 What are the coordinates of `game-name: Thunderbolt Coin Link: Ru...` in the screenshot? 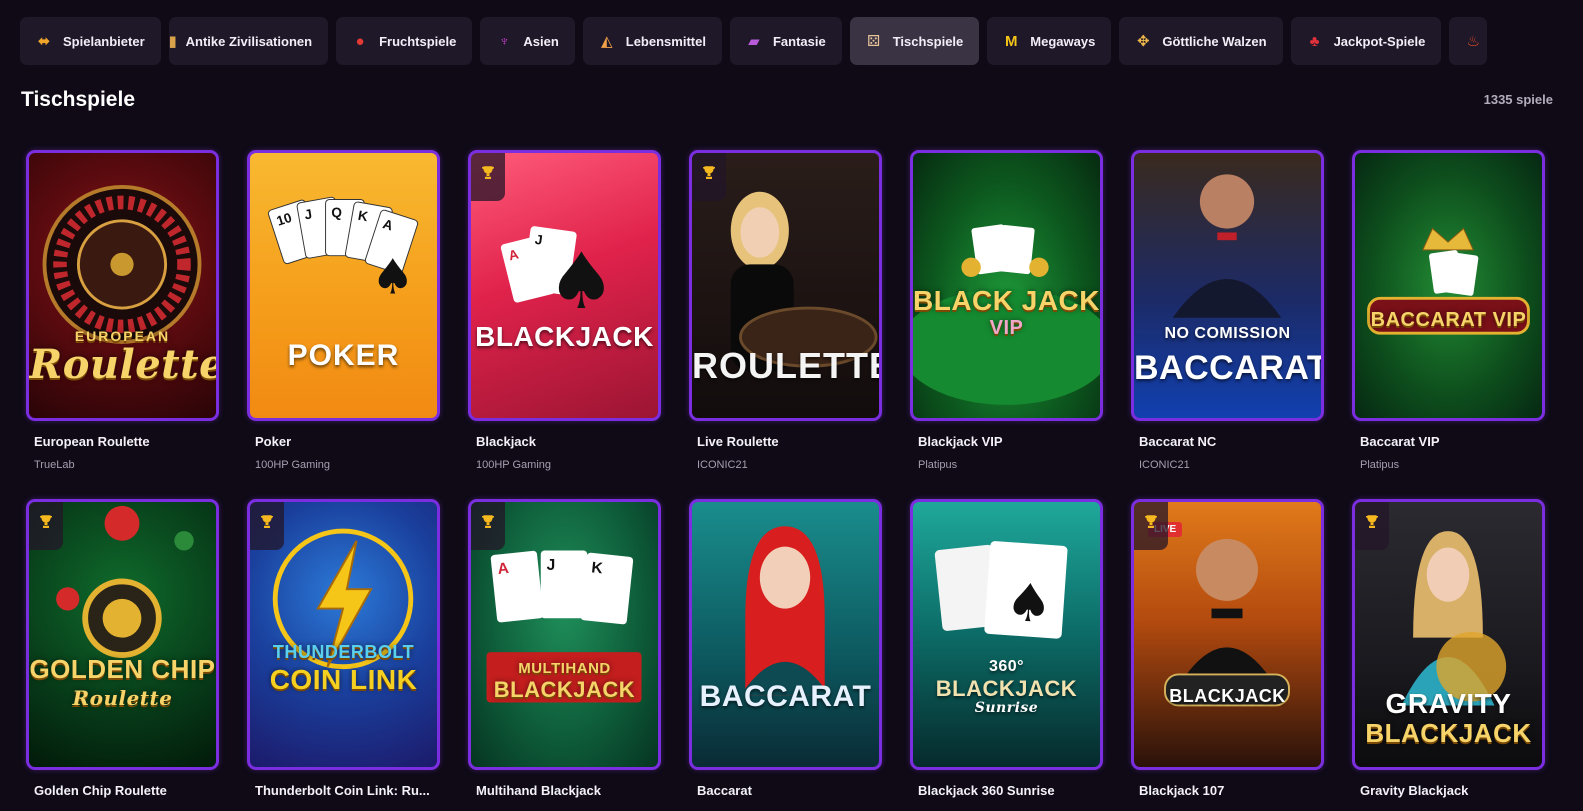 It's located at (343, 790).